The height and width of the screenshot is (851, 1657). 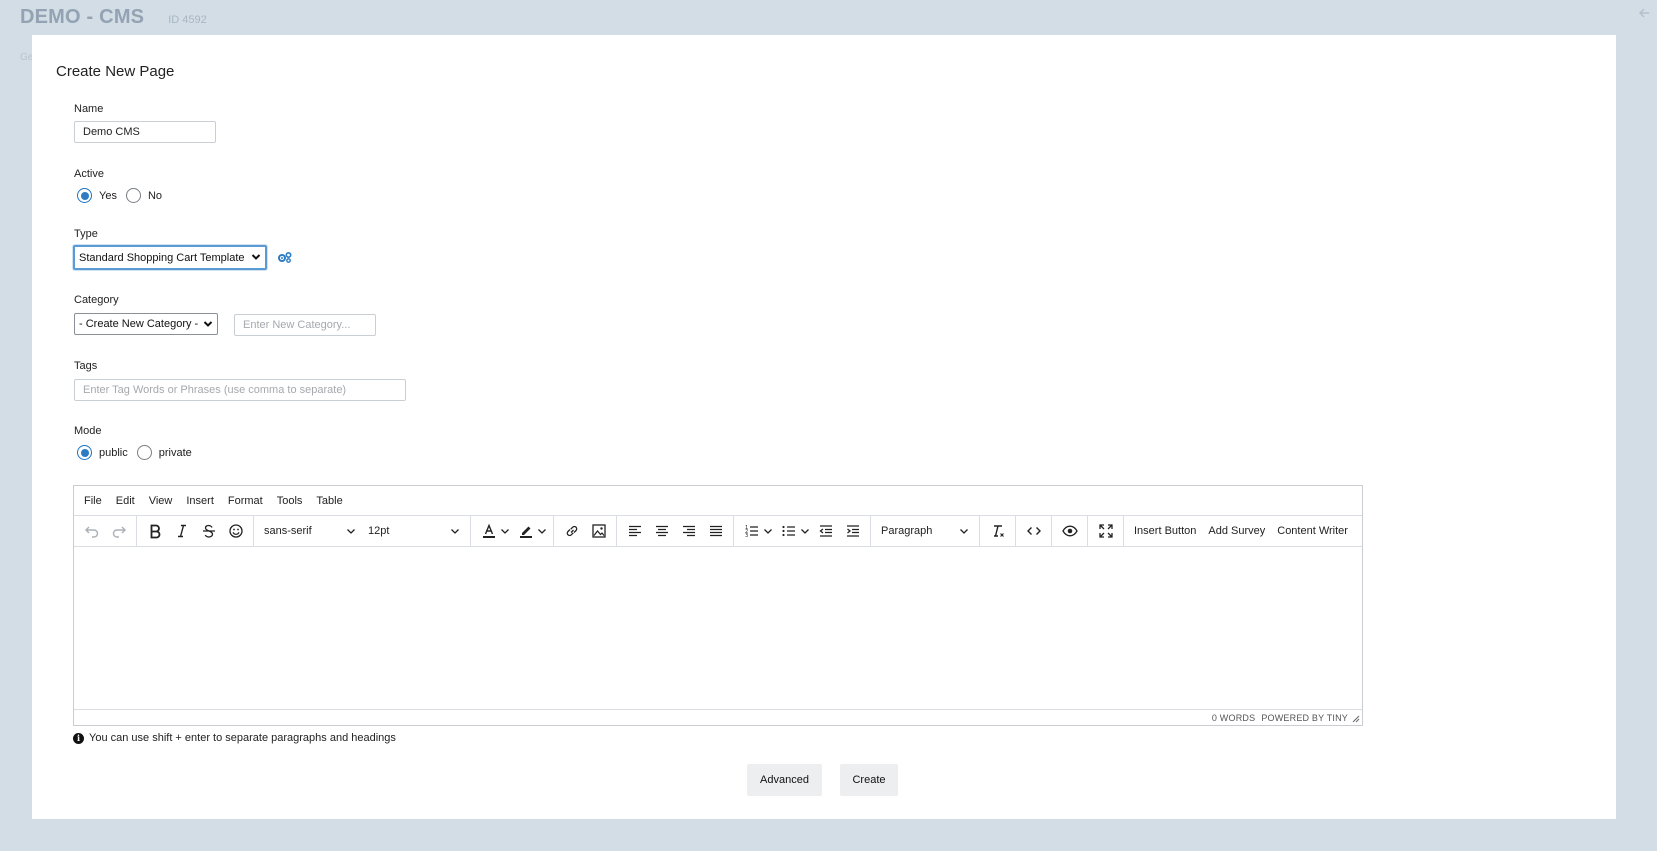 I want to click on modal-title: Create New Page, so click(x=115, y=71).